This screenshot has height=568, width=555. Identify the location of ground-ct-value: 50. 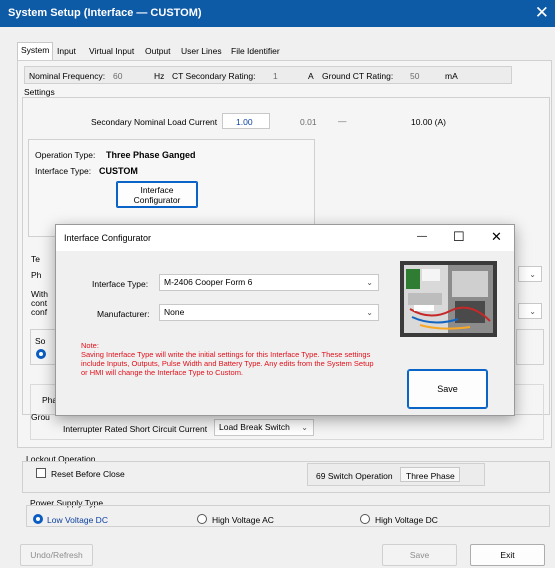
(415, 76).